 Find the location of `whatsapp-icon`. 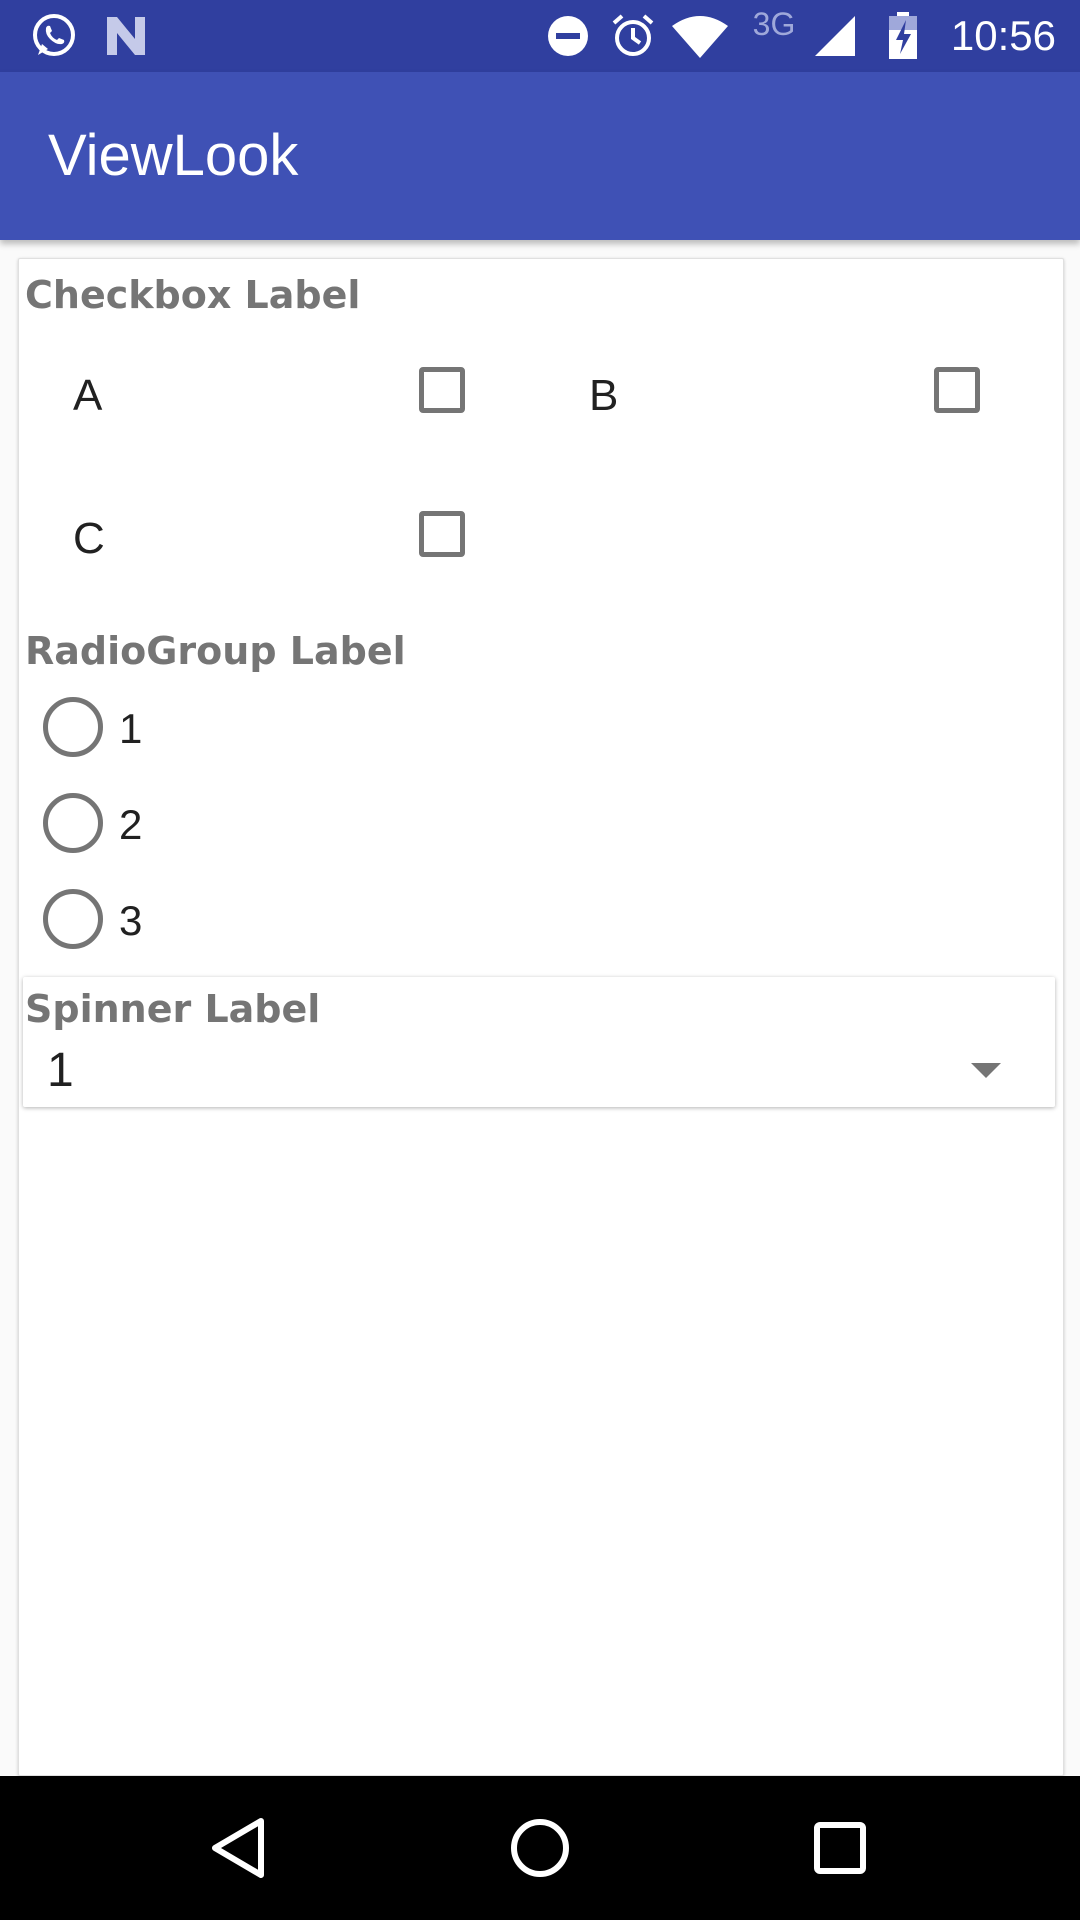

whatsapp-icon is located at coordinates (54, 36).